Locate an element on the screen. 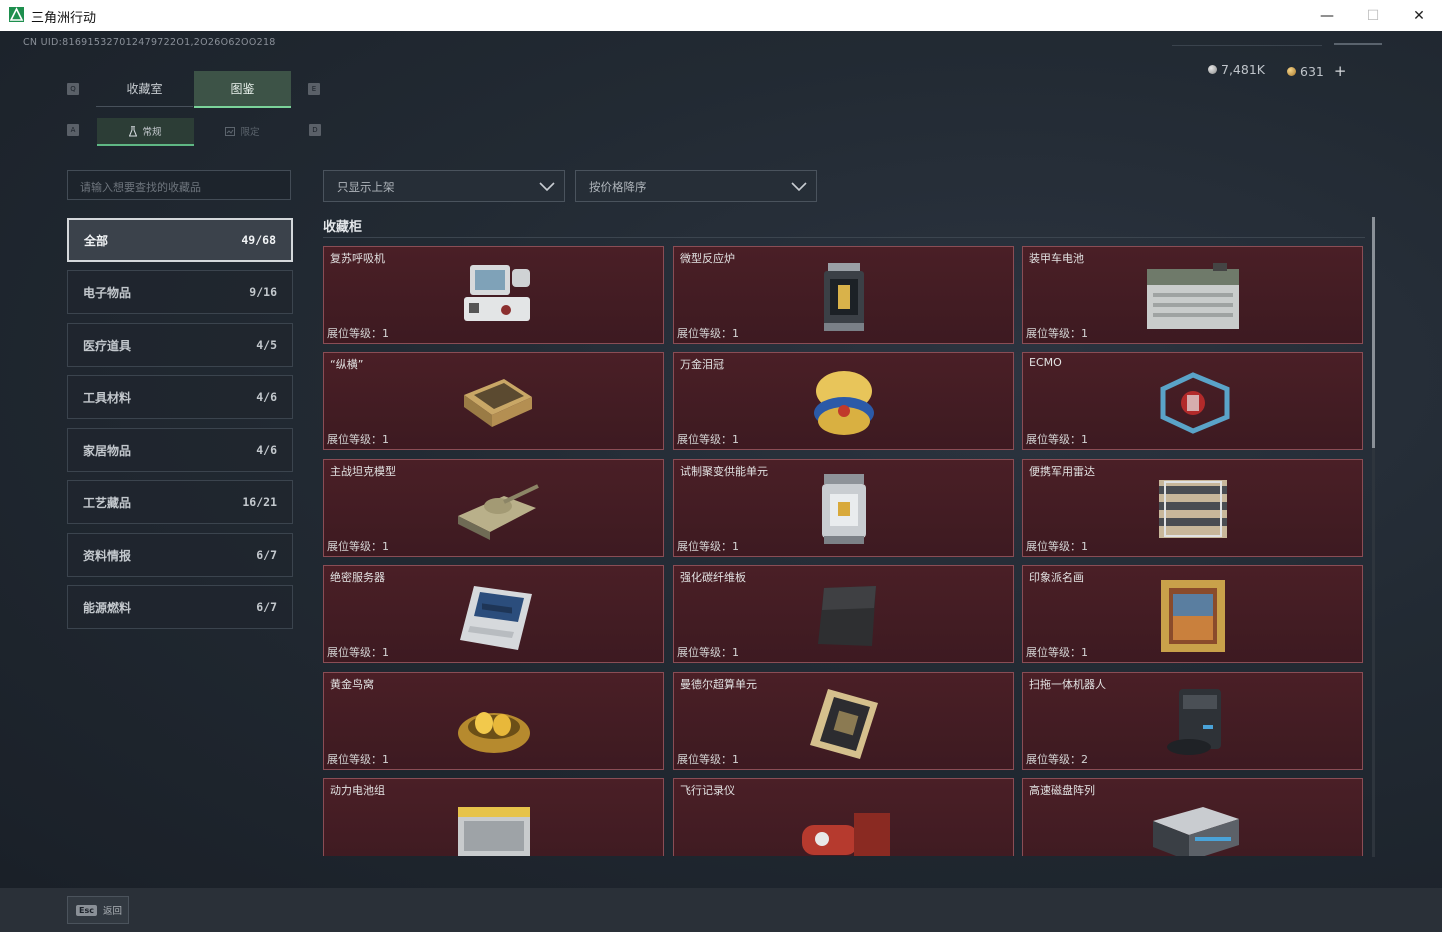  item-name: 印象派名画 is located at coordinates (1056, 577).